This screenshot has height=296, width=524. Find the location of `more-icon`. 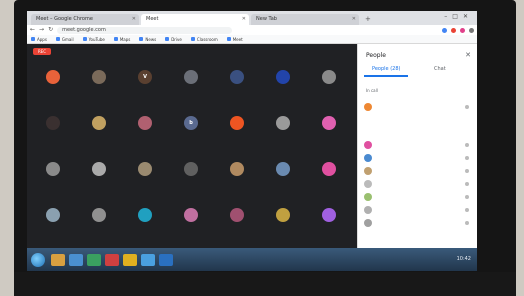

more-icon is located at coordinates (467, 107).